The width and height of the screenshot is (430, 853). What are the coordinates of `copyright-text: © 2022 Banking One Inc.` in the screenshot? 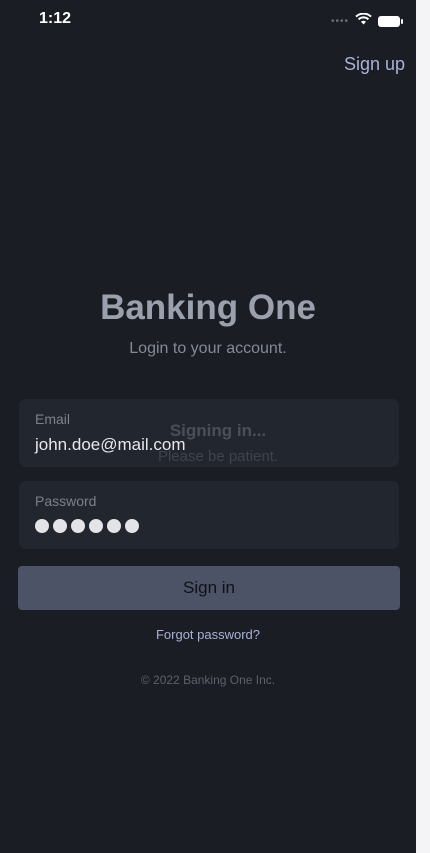 It's located at (208, 680).